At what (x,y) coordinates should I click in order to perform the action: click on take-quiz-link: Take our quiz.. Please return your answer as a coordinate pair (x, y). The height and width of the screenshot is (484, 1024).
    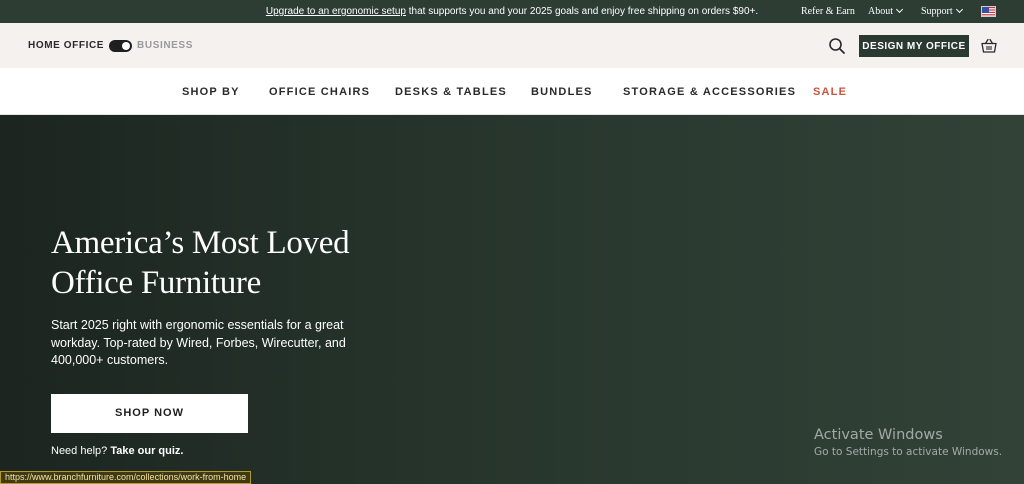
    Looking at the image, I should click on (146, 451).